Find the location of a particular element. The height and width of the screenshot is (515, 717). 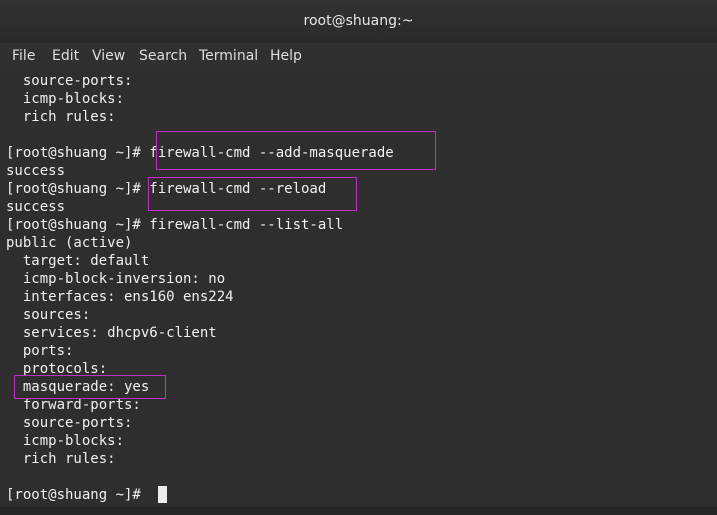

terminal-line: forward-ports: is located at coordinates (73, 405).